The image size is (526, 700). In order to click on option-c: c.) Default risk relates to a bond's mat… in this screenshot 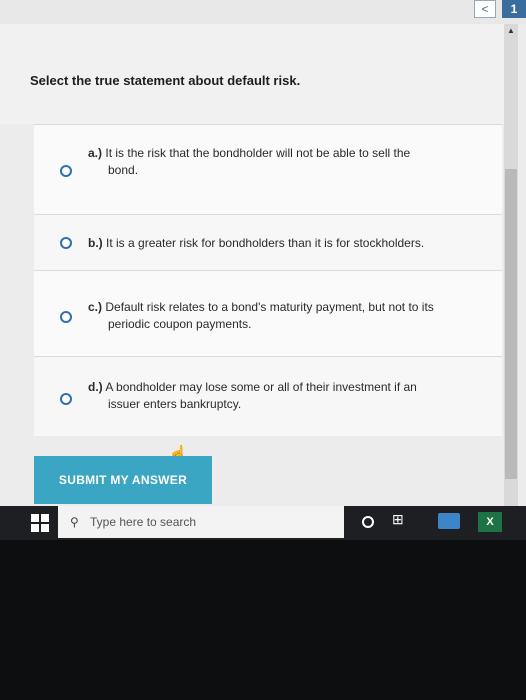, I will do `click(268, 313)`.